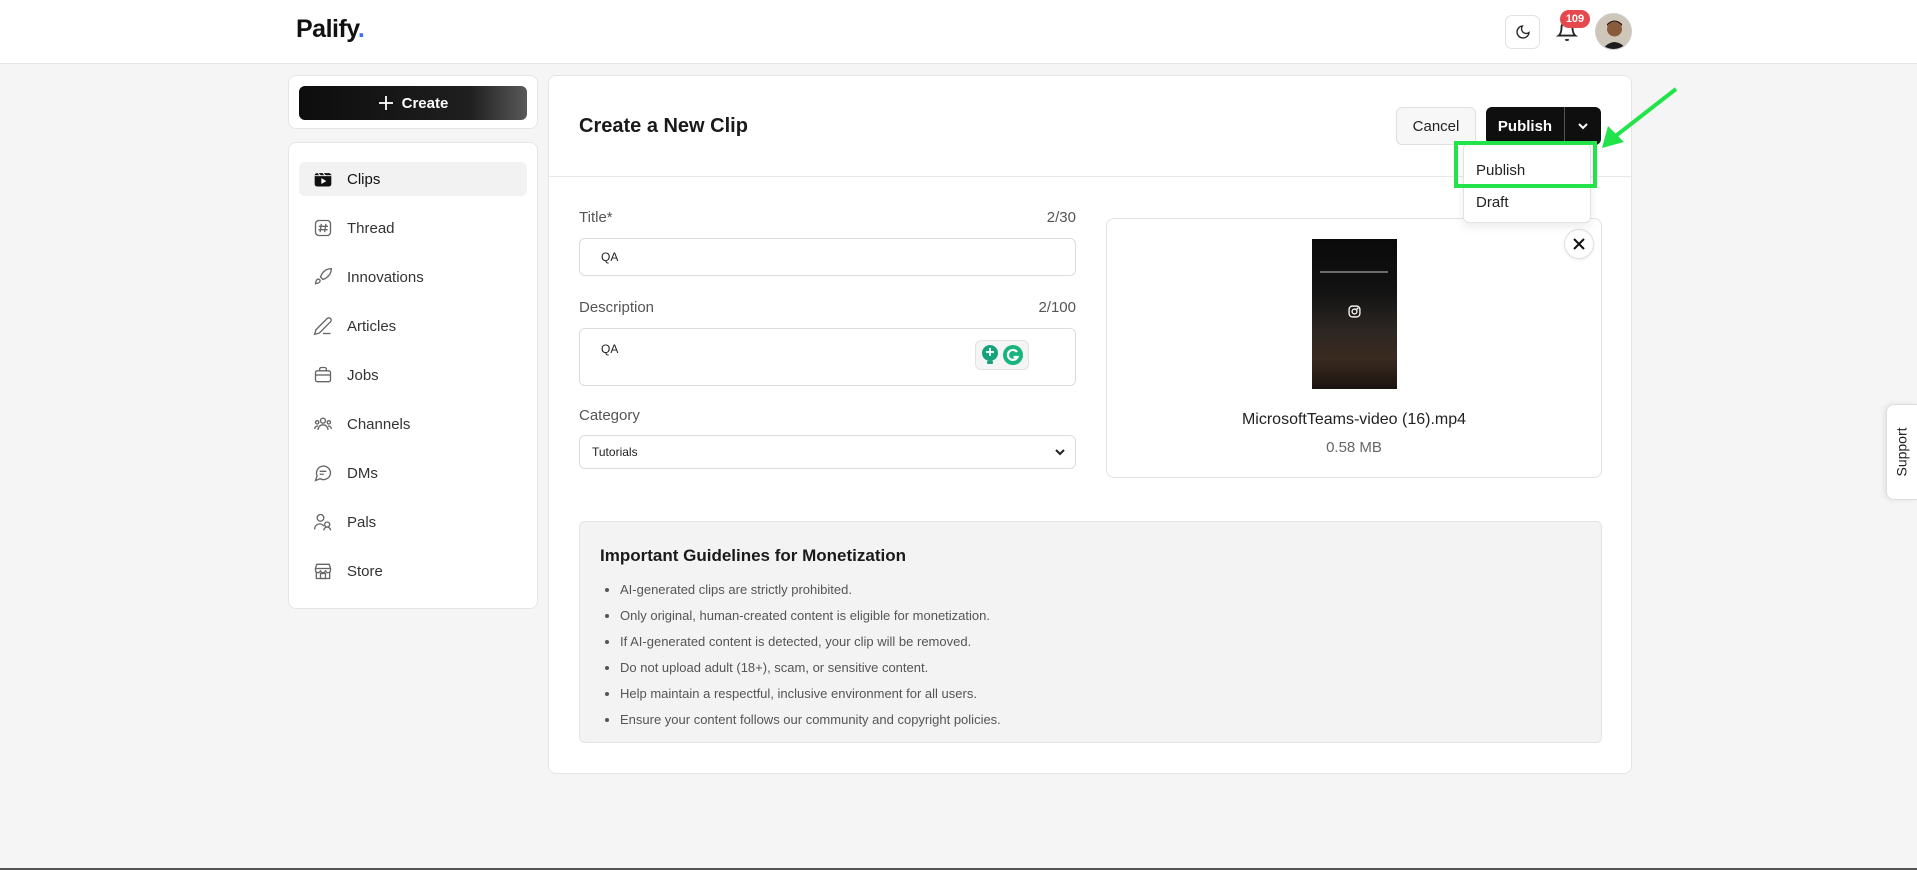 The image size is (1917, 870). I want to click on remove-media-button, so click(1579, 244).